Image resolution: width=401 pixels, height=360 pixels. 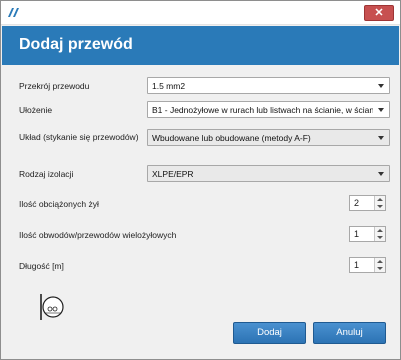 I want to click on add-button: Dodaj, so click(x=269, y=333).